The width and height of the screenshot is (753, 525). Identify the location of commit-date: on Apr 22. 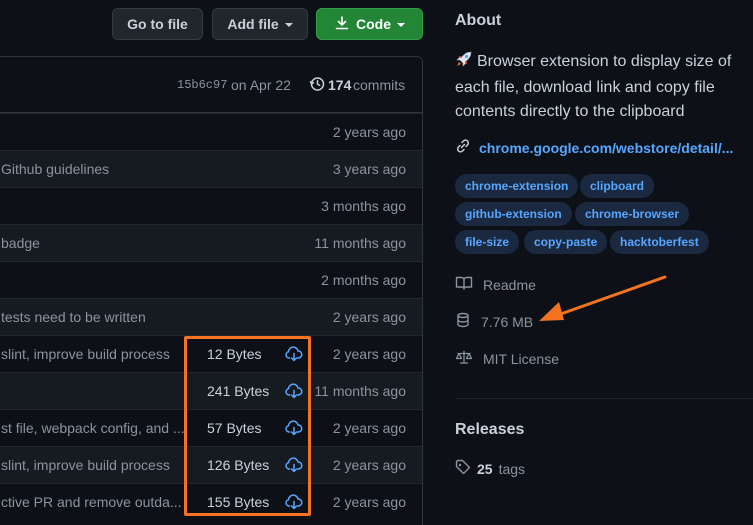
(261, 85).